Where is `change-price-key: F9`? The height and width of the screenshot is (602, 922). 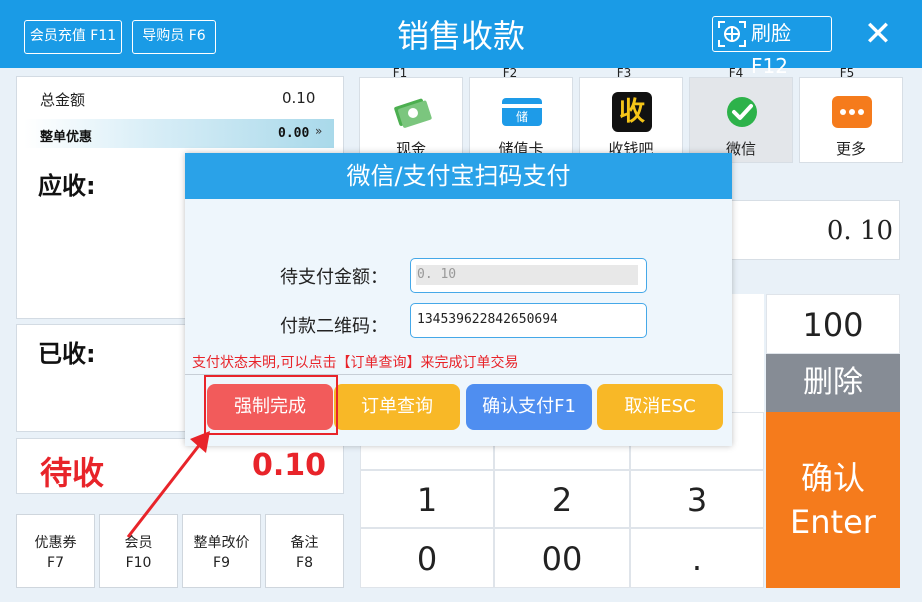 change-price-key: F9 is located at coordinates (221, 563).